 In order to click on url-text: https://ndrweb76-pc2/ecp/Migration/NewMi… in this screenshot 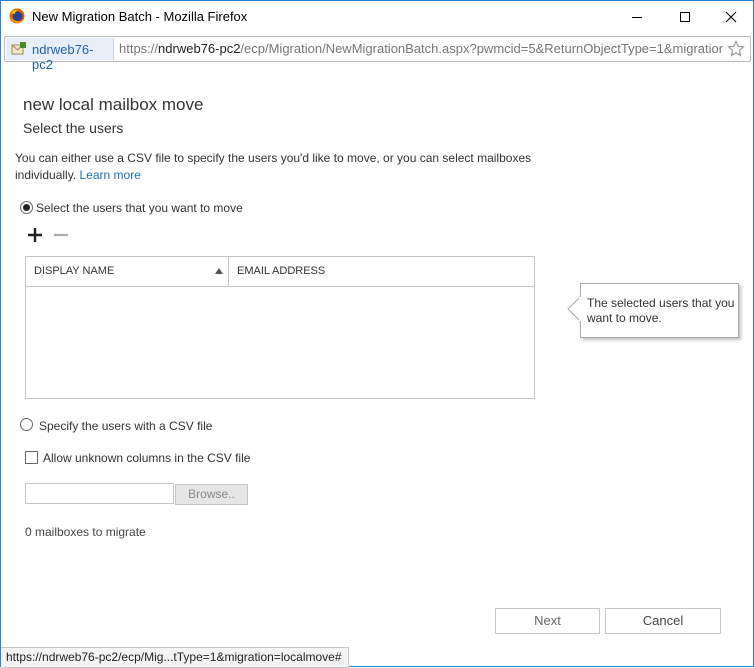, I will do `click(421, 48)`.